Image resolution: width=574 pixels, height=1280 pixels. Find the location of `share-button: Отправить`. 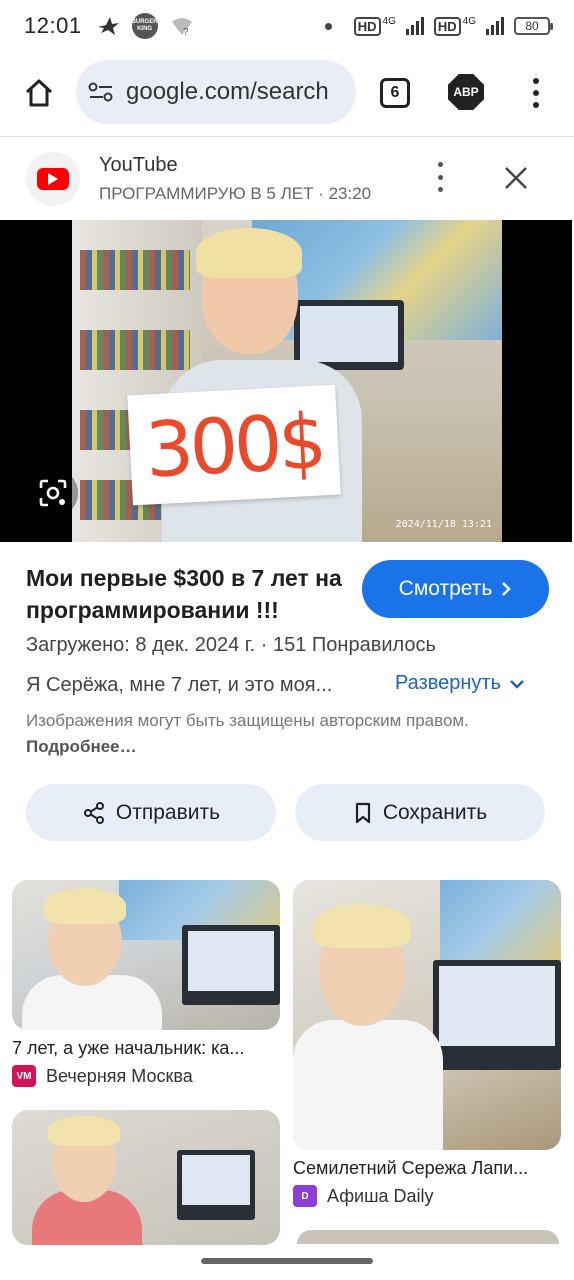

share-button: Отправить is located at coordinates (151, 812).